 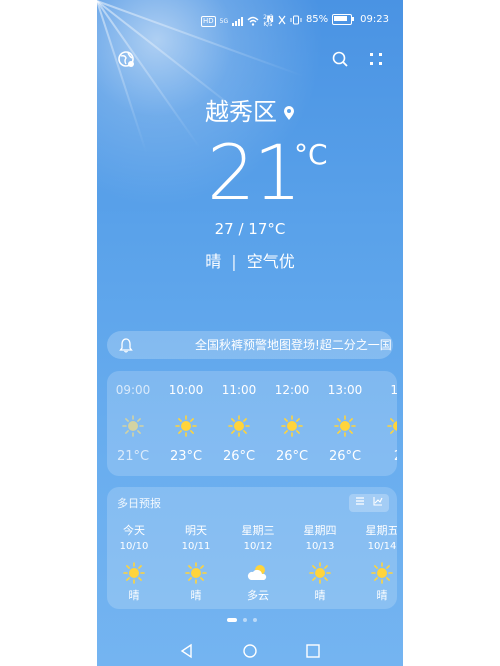 I want to click on air-quality: 空气优, so click(x=271, y=261).